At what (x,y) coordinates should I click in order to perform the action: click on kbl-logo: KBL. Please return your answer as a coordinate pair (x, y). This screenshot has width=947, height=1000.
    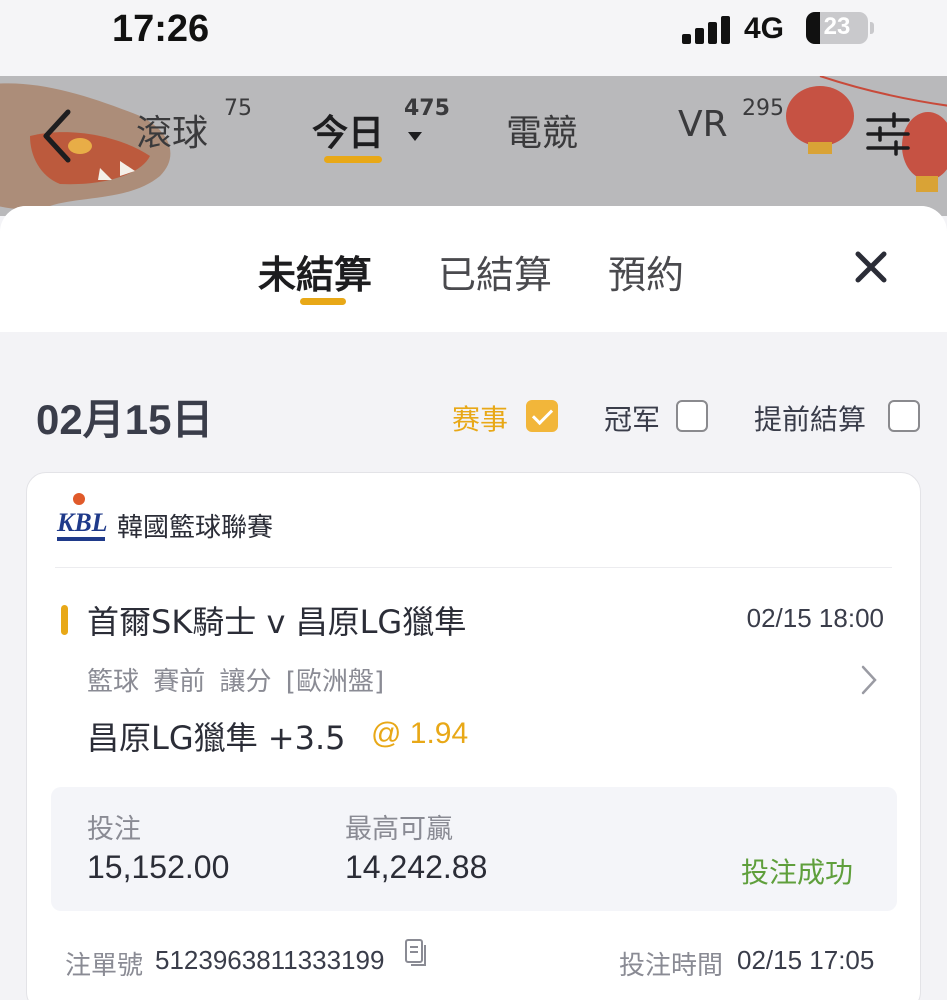
    Looking at the image, I should click on (81, 517).